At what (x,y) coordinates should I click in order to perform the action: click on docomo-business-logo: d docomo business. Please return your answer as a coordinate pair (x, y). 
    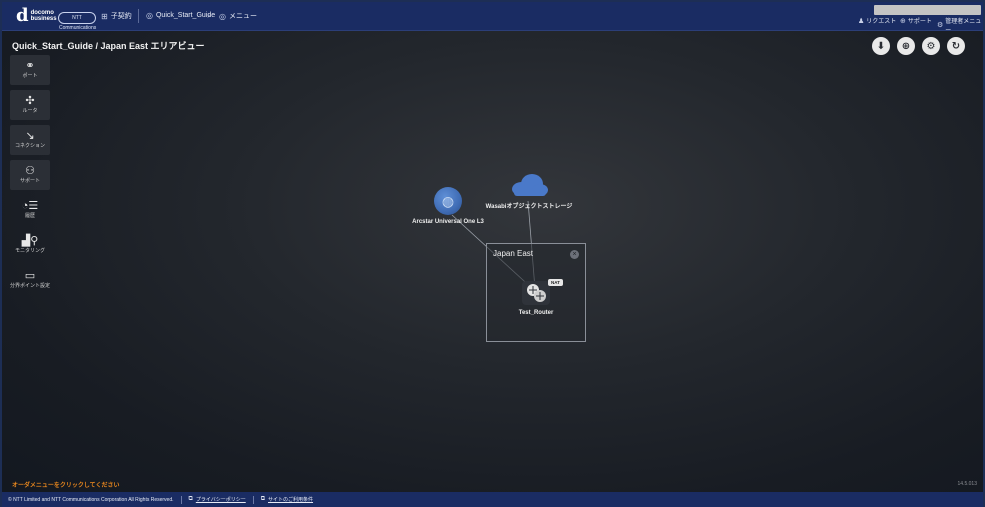
    Looking at the image, I should click on (36, 15).